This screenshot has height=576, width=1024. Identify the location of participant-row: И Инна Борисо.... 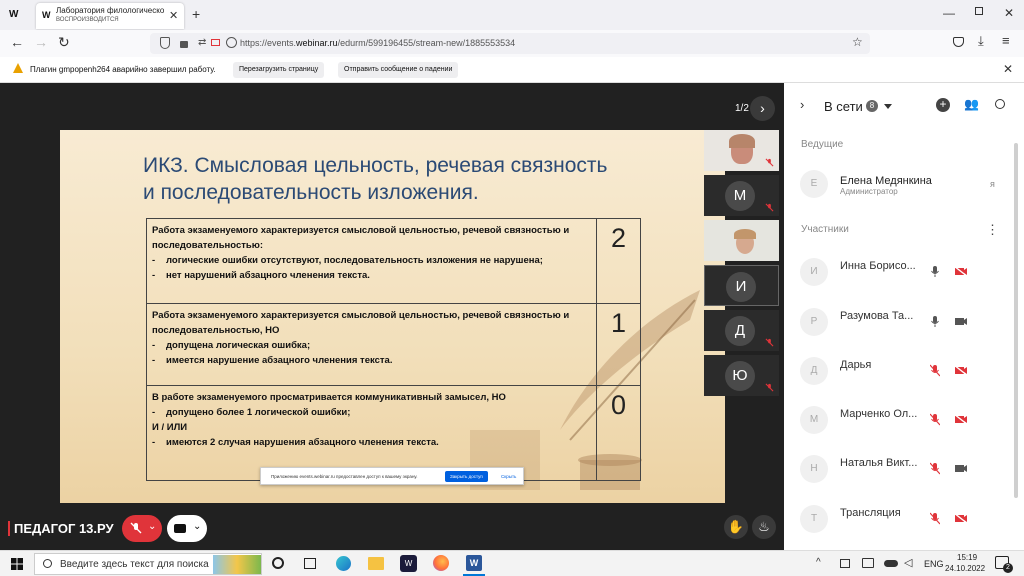
(904, 272).